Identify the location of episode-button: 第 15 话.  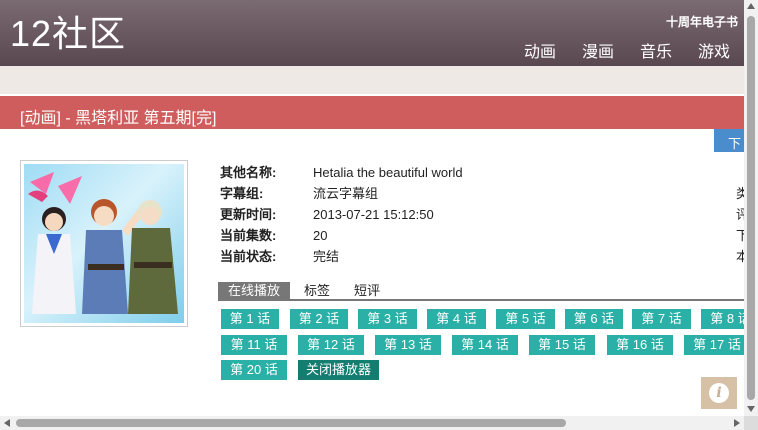
(562, 345).